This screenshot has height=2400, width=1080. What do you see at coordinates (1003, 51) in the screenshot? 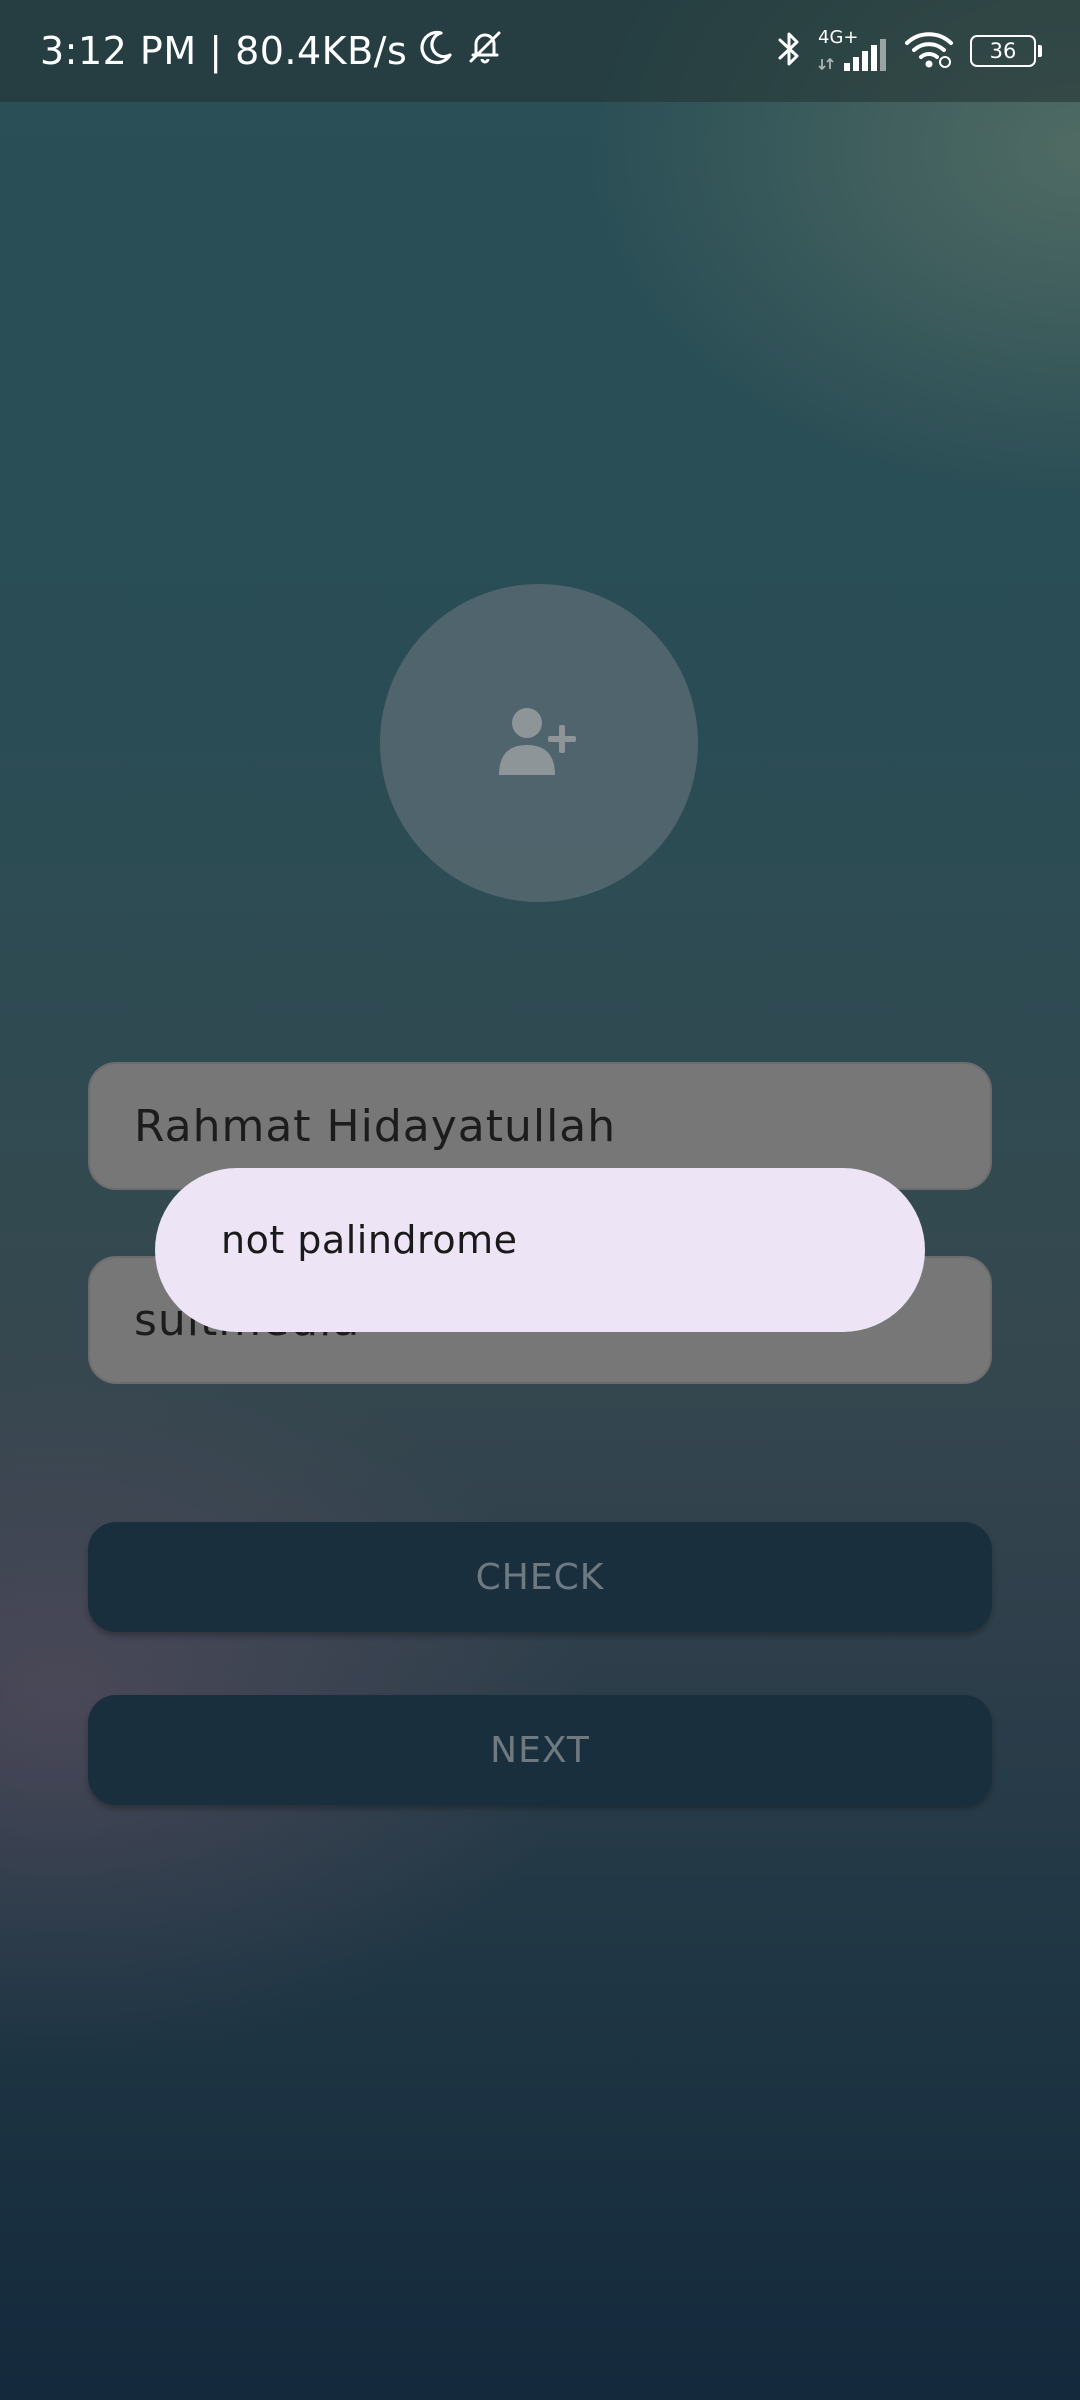
I see `battery-level: 36` at bounding box center [1003, 51].